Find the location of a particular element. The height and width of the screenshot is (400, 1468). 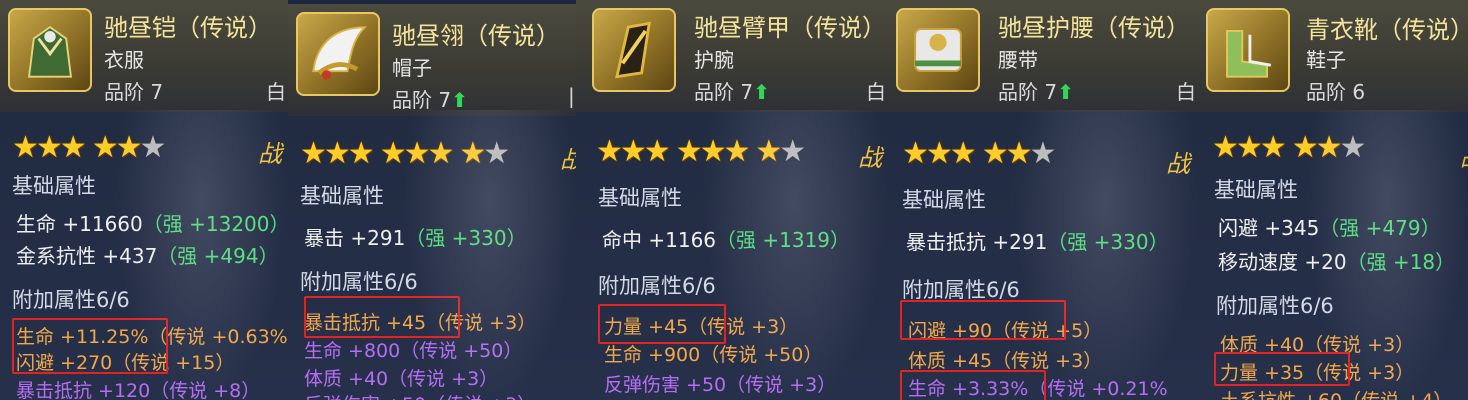

card-header: 青衣靴（传说） 鞋子 品阶 6 is located at coordinates (1333, 56).